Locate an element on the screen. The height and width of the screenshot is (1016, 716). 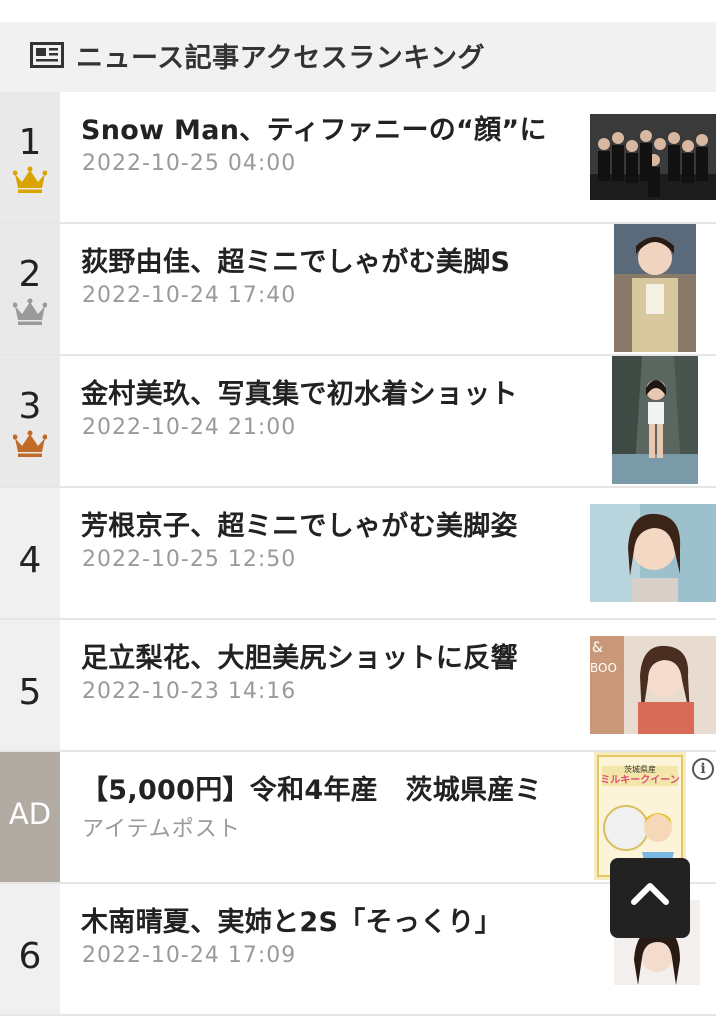
rank-badge: 4 is located at coordinates (30, 553).